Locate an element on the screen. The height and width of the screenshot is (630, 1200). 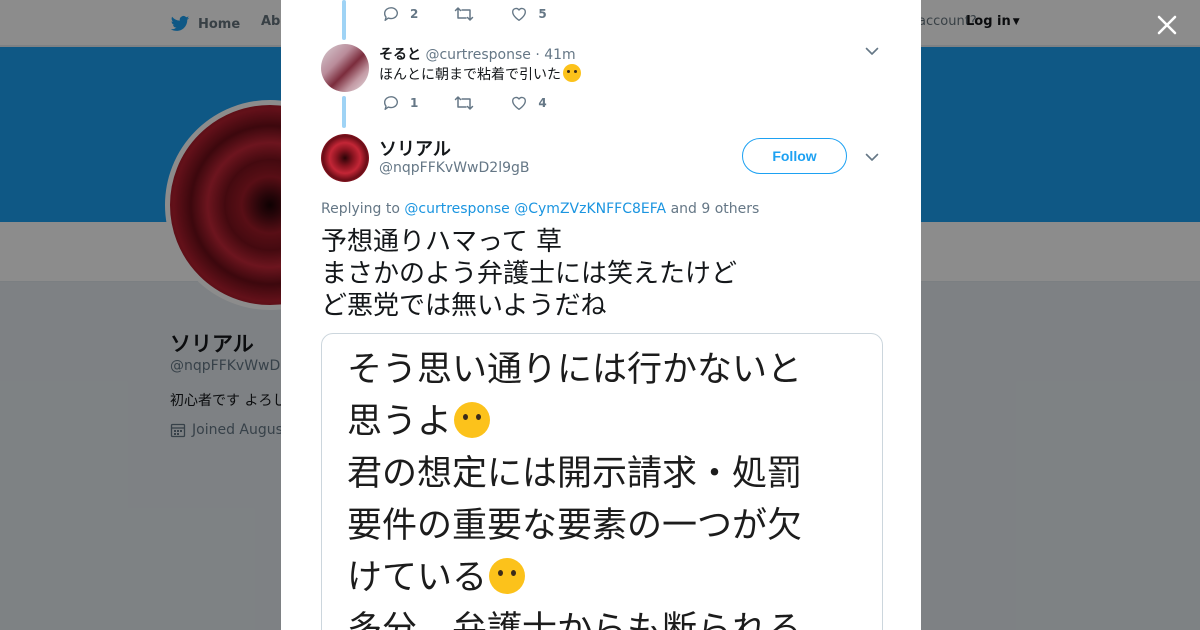
tweet-text-line: まさかのよう弁護士には笑えたけど is located at coordinates (529, 274).